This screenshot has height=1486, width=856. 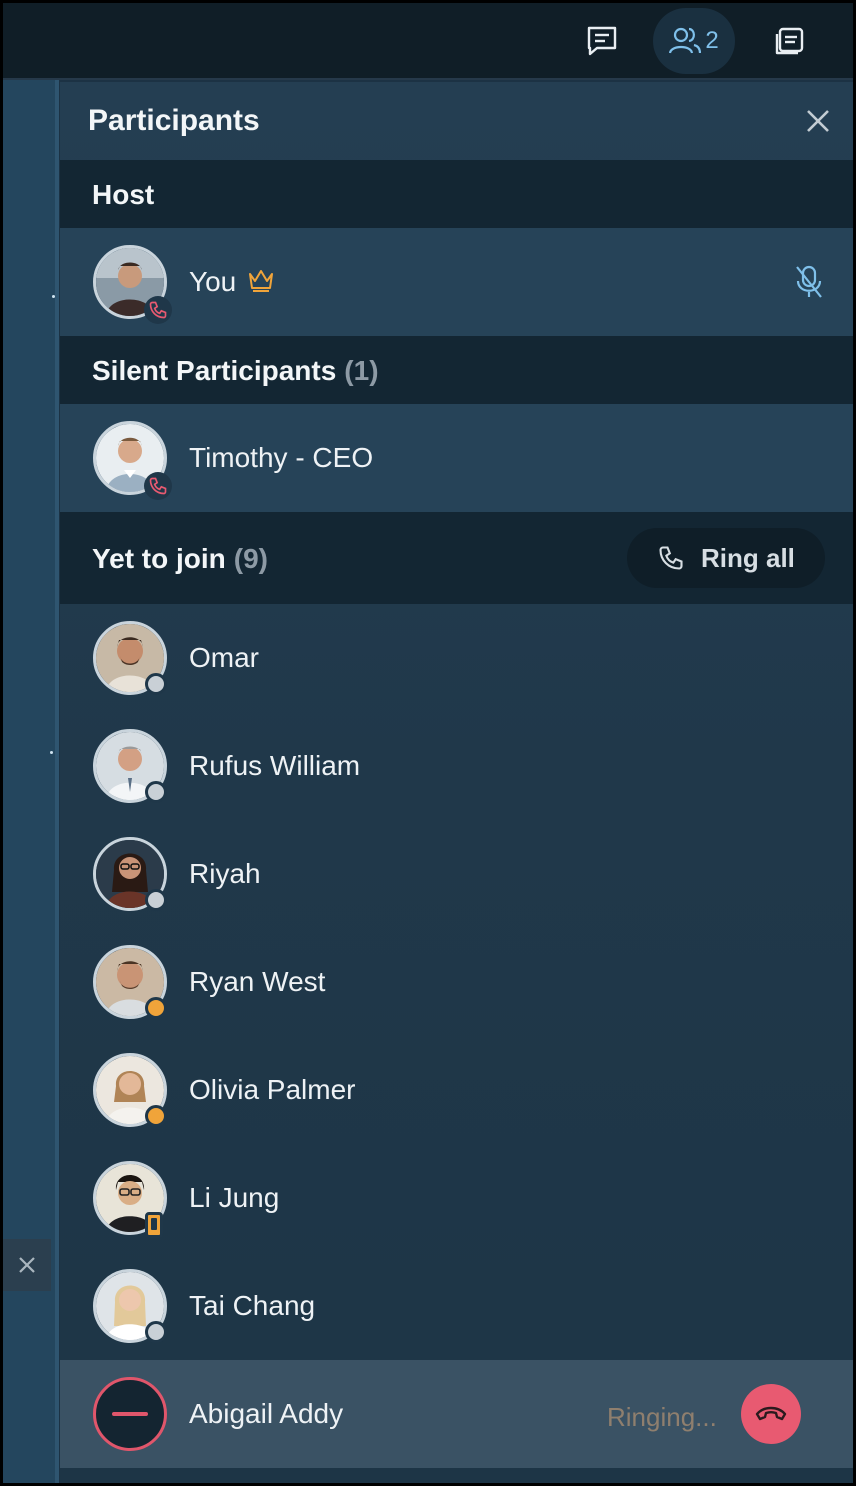 What do you see at coordinates (456, 766) in the screenshot?
I see `participant-row: Rufus William` at bounding box center [456, 766].